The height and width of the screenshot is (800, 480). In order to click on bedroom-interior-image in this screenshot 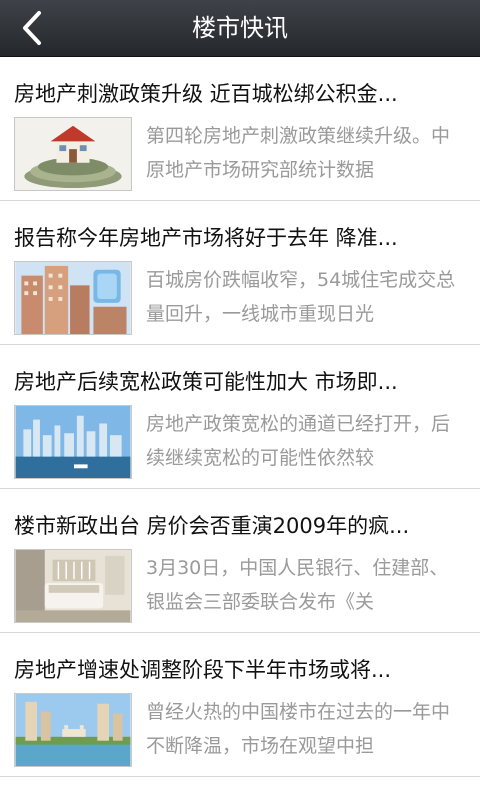, I will do `click(73, 586)`.